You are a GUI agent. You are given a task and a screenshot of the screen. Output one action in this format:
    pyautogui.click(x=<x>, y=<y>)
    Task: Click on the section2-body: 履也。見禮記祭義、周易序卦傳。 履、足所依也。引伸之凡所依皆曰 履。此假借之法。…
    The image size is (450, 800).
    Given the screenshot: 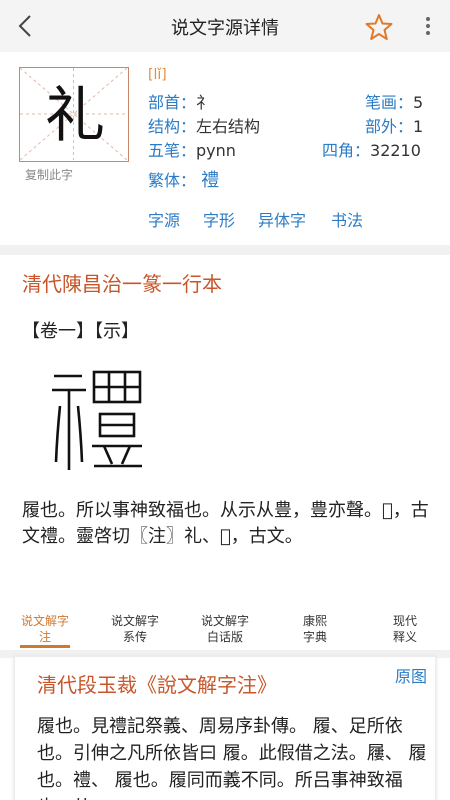 What is the action you would take?
    pyautogui.click(x=232, y=758)
    